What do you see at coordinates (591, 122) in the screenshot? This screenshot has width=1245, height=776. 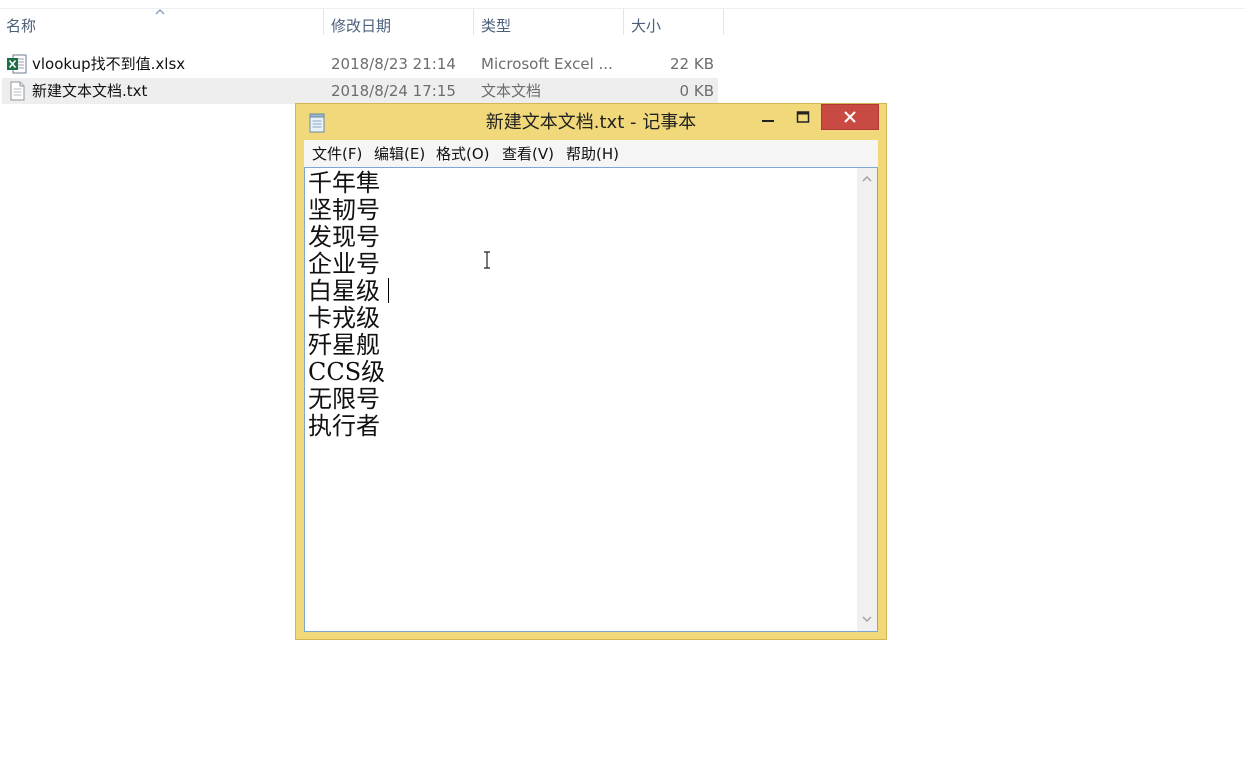 I see `notepad-title-bar: 新建文本文档.txt - 记事本` at bounding box center [591, 122].